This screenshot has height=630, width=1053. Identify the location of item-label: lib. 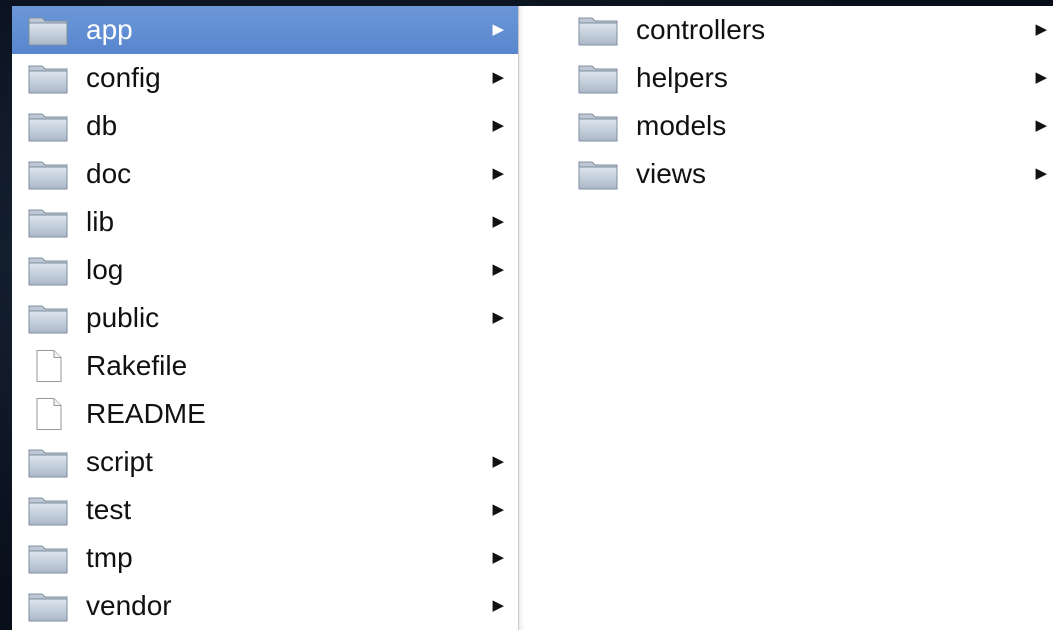
(100, 221).